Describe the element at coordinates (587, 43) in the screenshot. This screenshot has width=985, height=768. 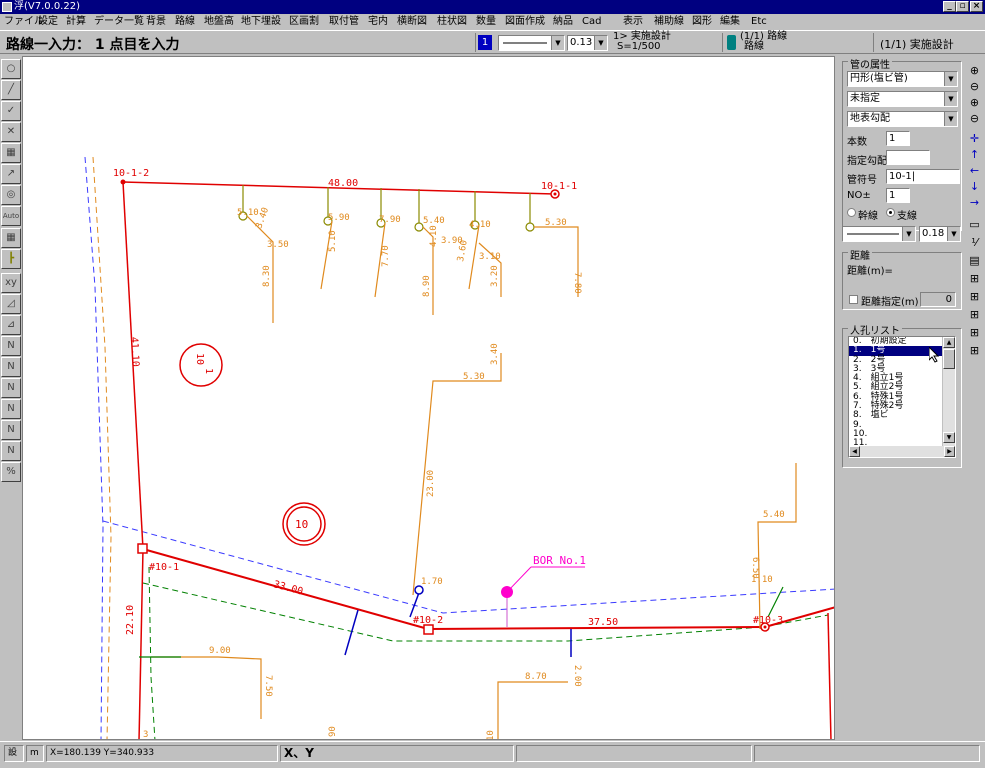
I see `line-width-select: 0.13 ▼` at that location.